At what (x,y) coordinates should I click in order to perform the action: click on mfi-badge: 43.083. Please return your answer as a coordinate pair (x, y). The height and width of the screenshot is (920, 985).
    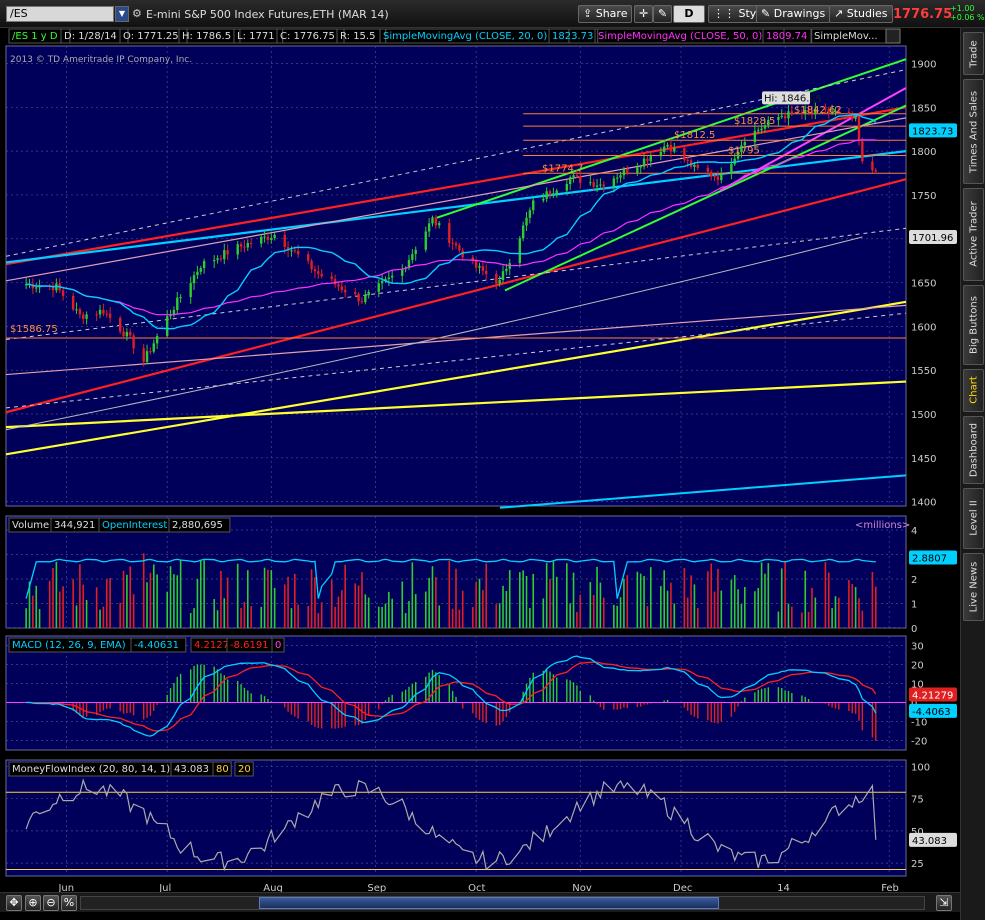
    Looking at the image, I should click on (929, 841).